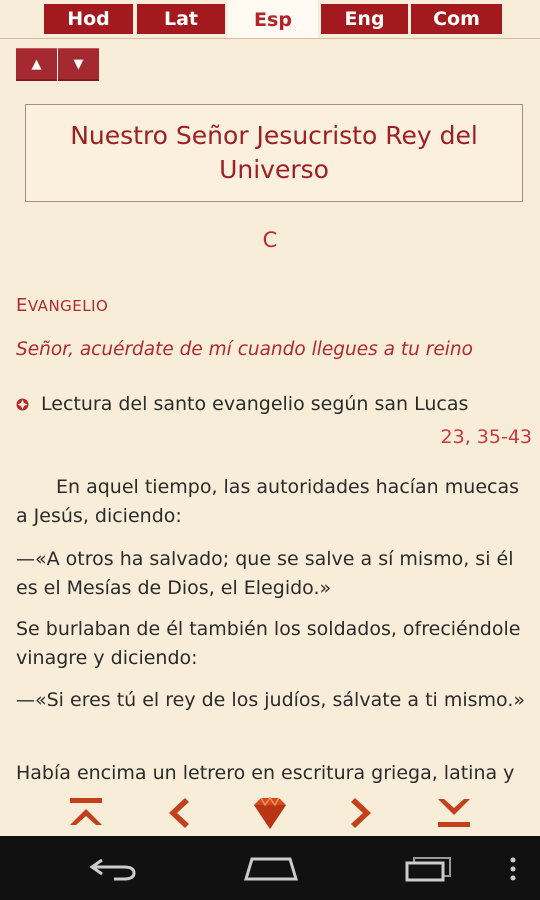  What do you see at coordinates (88, 19) in the screenshot?
I see `tab-hod: Hod` at bounding box center [88, 19].